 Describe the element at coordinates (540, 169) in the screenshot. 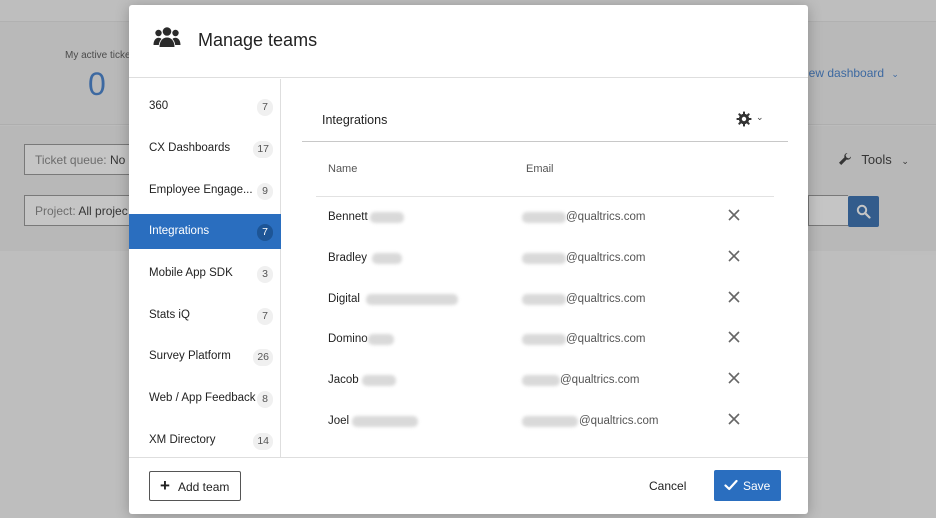

I see `column-header-email: Email` at that location.